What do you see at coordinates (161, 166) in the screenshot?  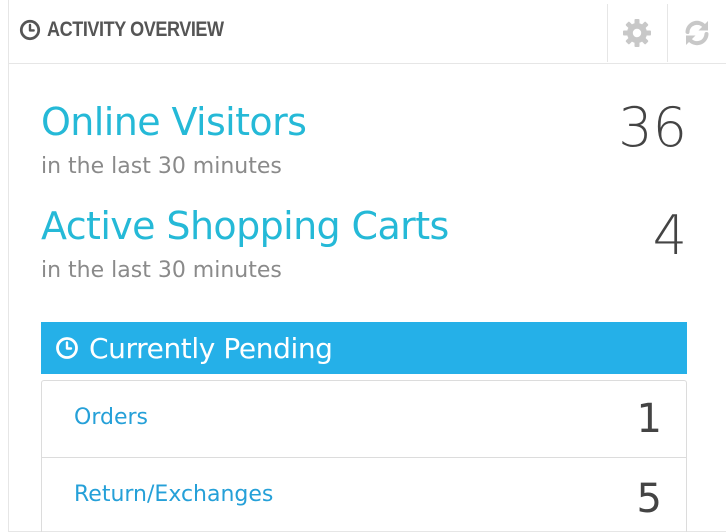 I see `online-visitors-subtitle: in the last 30 minutes` at bounding box center [161, 166].